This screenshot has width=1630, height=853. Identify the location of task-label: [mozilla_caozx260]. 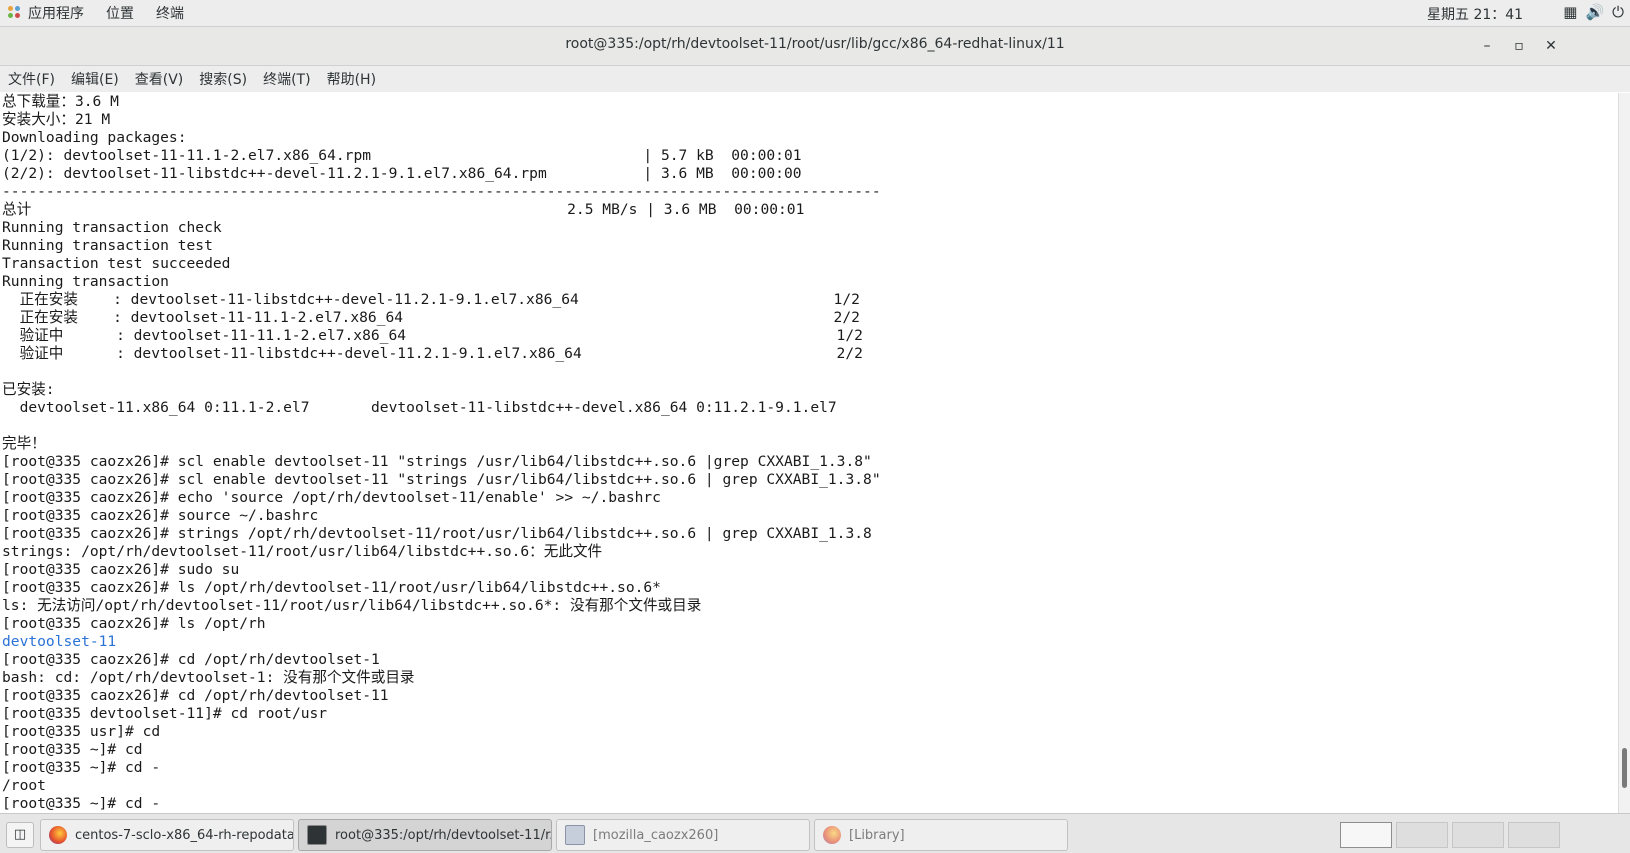
(656, 835).